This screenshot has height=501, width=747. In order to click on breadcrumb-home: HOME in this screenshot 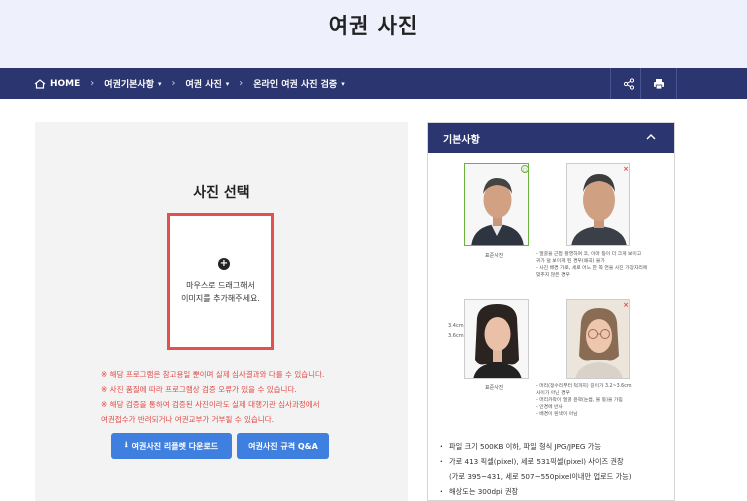, I will do `click(57, 84)`.